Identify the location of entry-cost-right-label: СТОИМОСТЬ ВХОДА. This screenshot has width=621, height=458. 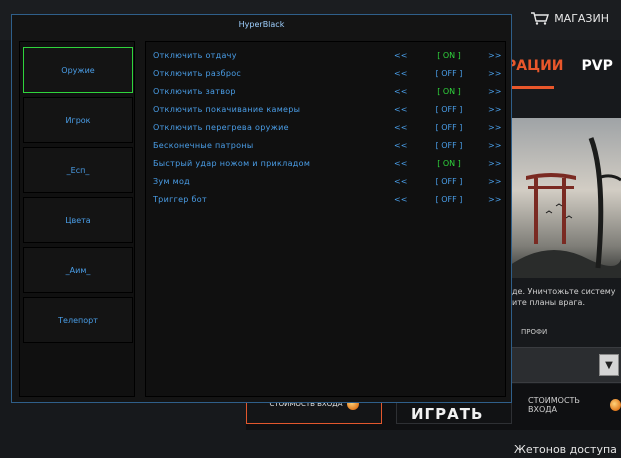
(554, 405).